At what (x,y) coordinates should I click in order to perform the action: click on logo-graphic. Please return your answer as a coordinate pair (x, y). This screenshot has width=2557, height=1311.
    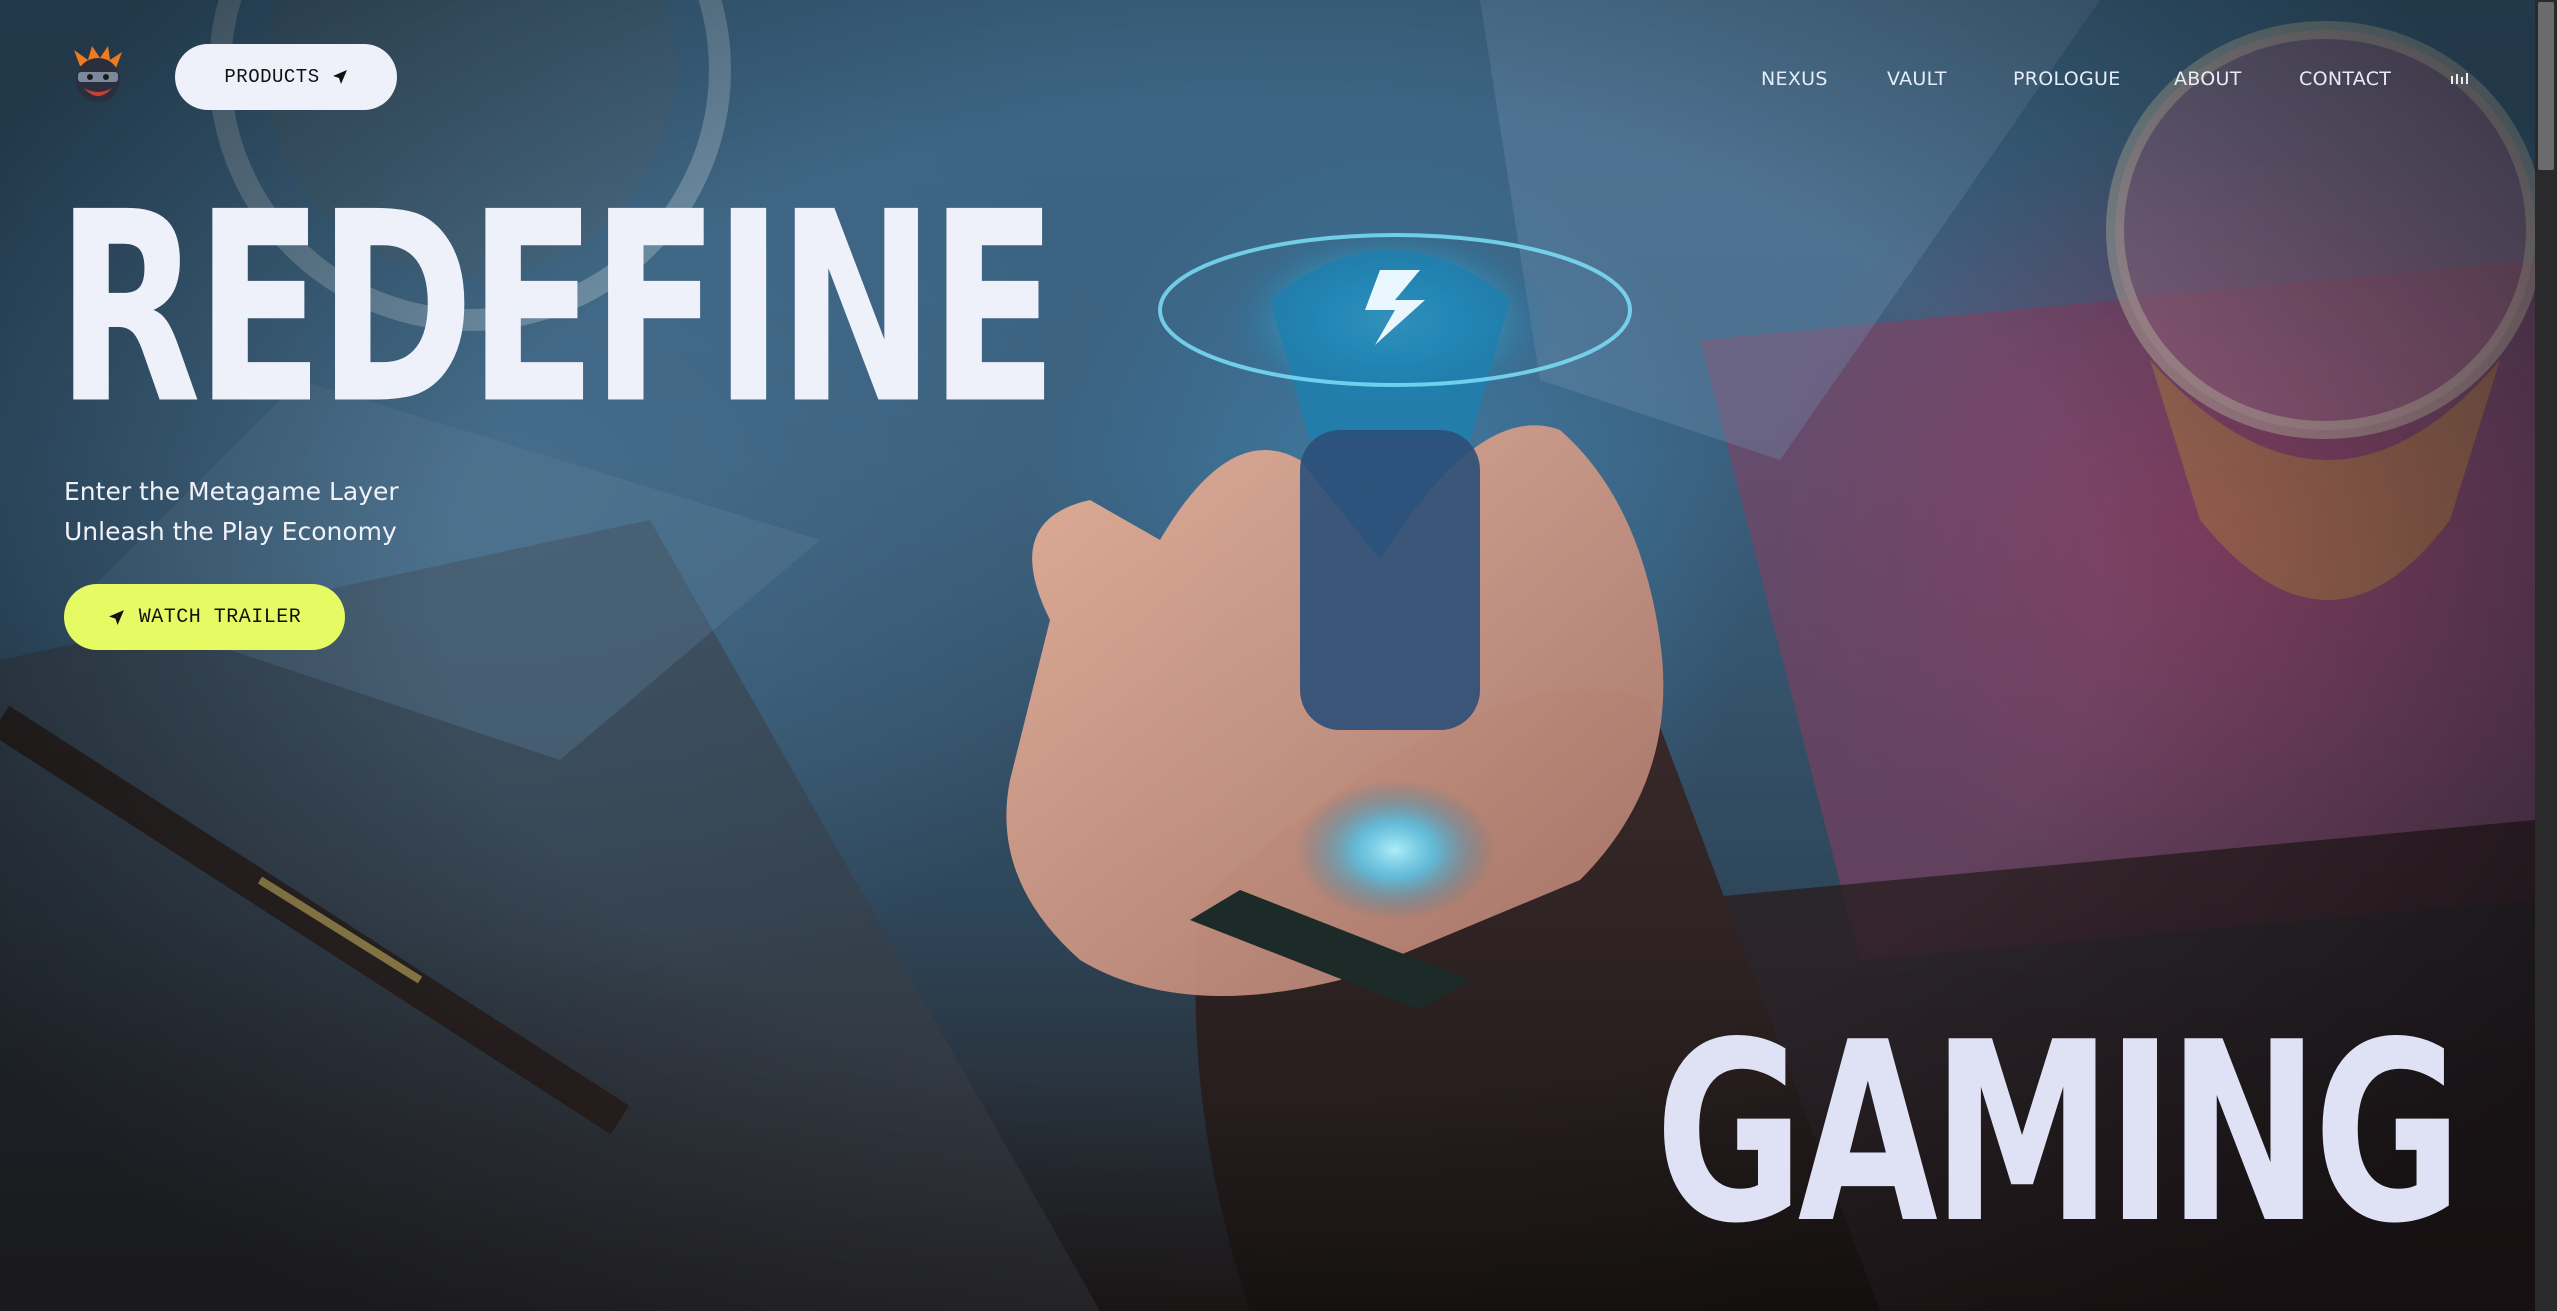
    Looking at the image, I should click on (98, 74).